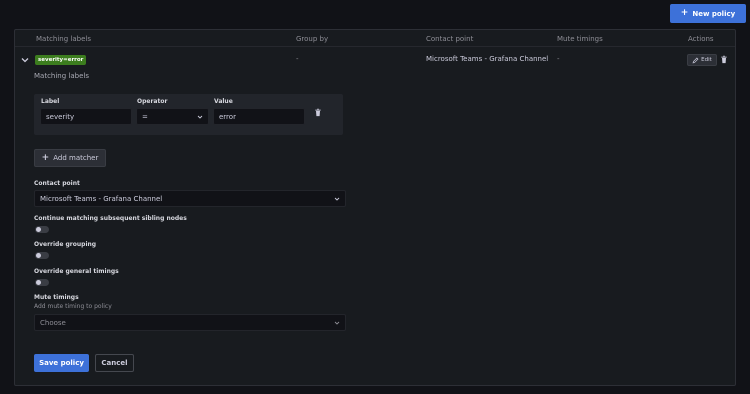  What do you see at coordinates (101, 198) in the screenshot?
I see `contact-point-select-value: Microsoft Teams - Grafana Channel` at bounding box center [101, 198].